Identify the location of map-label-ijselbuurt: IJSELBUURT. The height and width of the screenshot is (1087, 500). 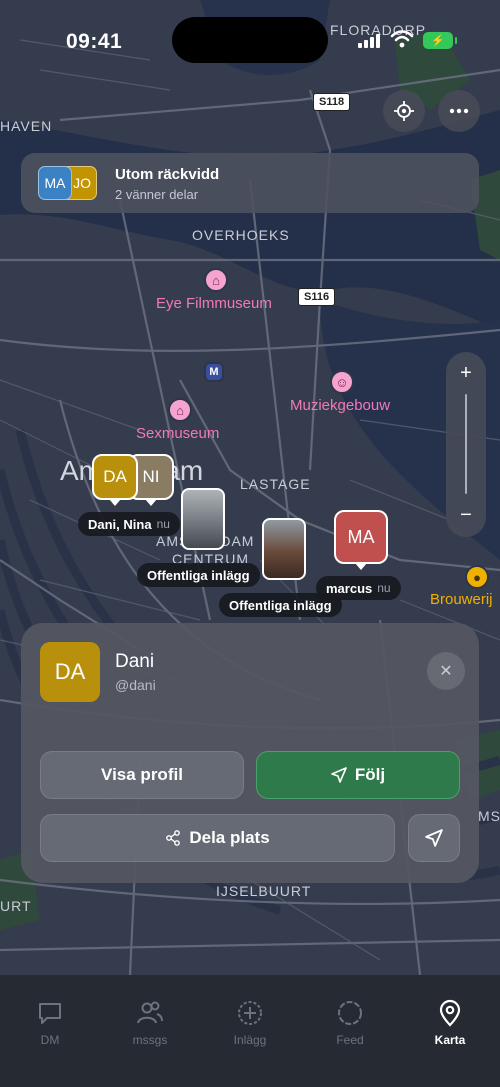
(264, 891).